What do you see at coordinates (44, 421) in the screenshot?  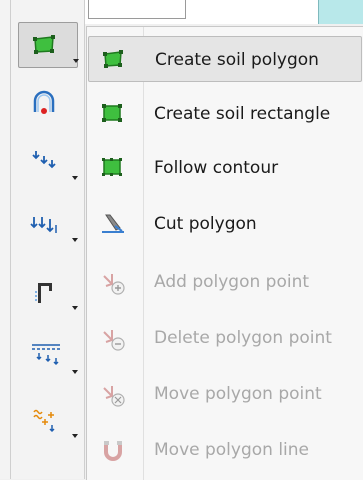 I see `water-flow-icon` at bounding box center [44, 421].